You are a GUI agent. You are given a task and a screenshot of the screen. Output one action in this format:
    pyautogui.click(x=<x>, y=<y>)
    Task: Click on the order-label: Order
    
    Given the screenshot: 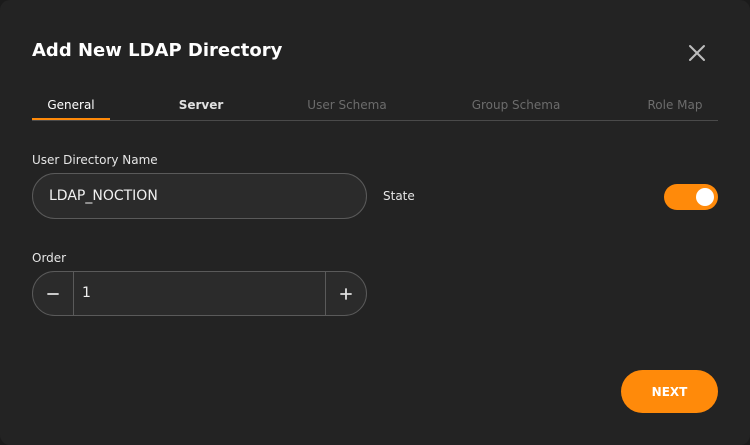 What is the action you would take?
    pyautogui.click(x=49, y=258)
    